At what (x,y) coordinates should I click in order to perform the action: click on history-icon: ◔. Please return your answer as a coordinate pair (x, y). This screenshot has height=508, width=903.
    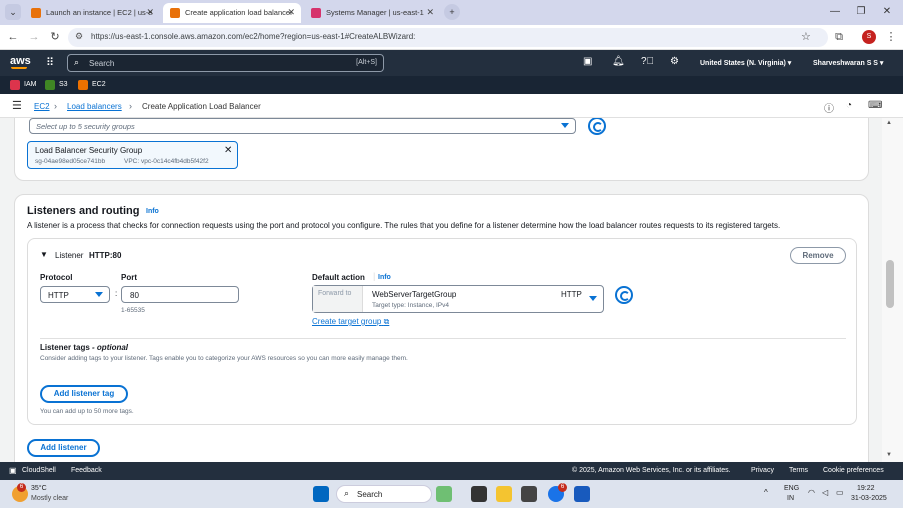
    Looking at the image, I should click on (849, 105).